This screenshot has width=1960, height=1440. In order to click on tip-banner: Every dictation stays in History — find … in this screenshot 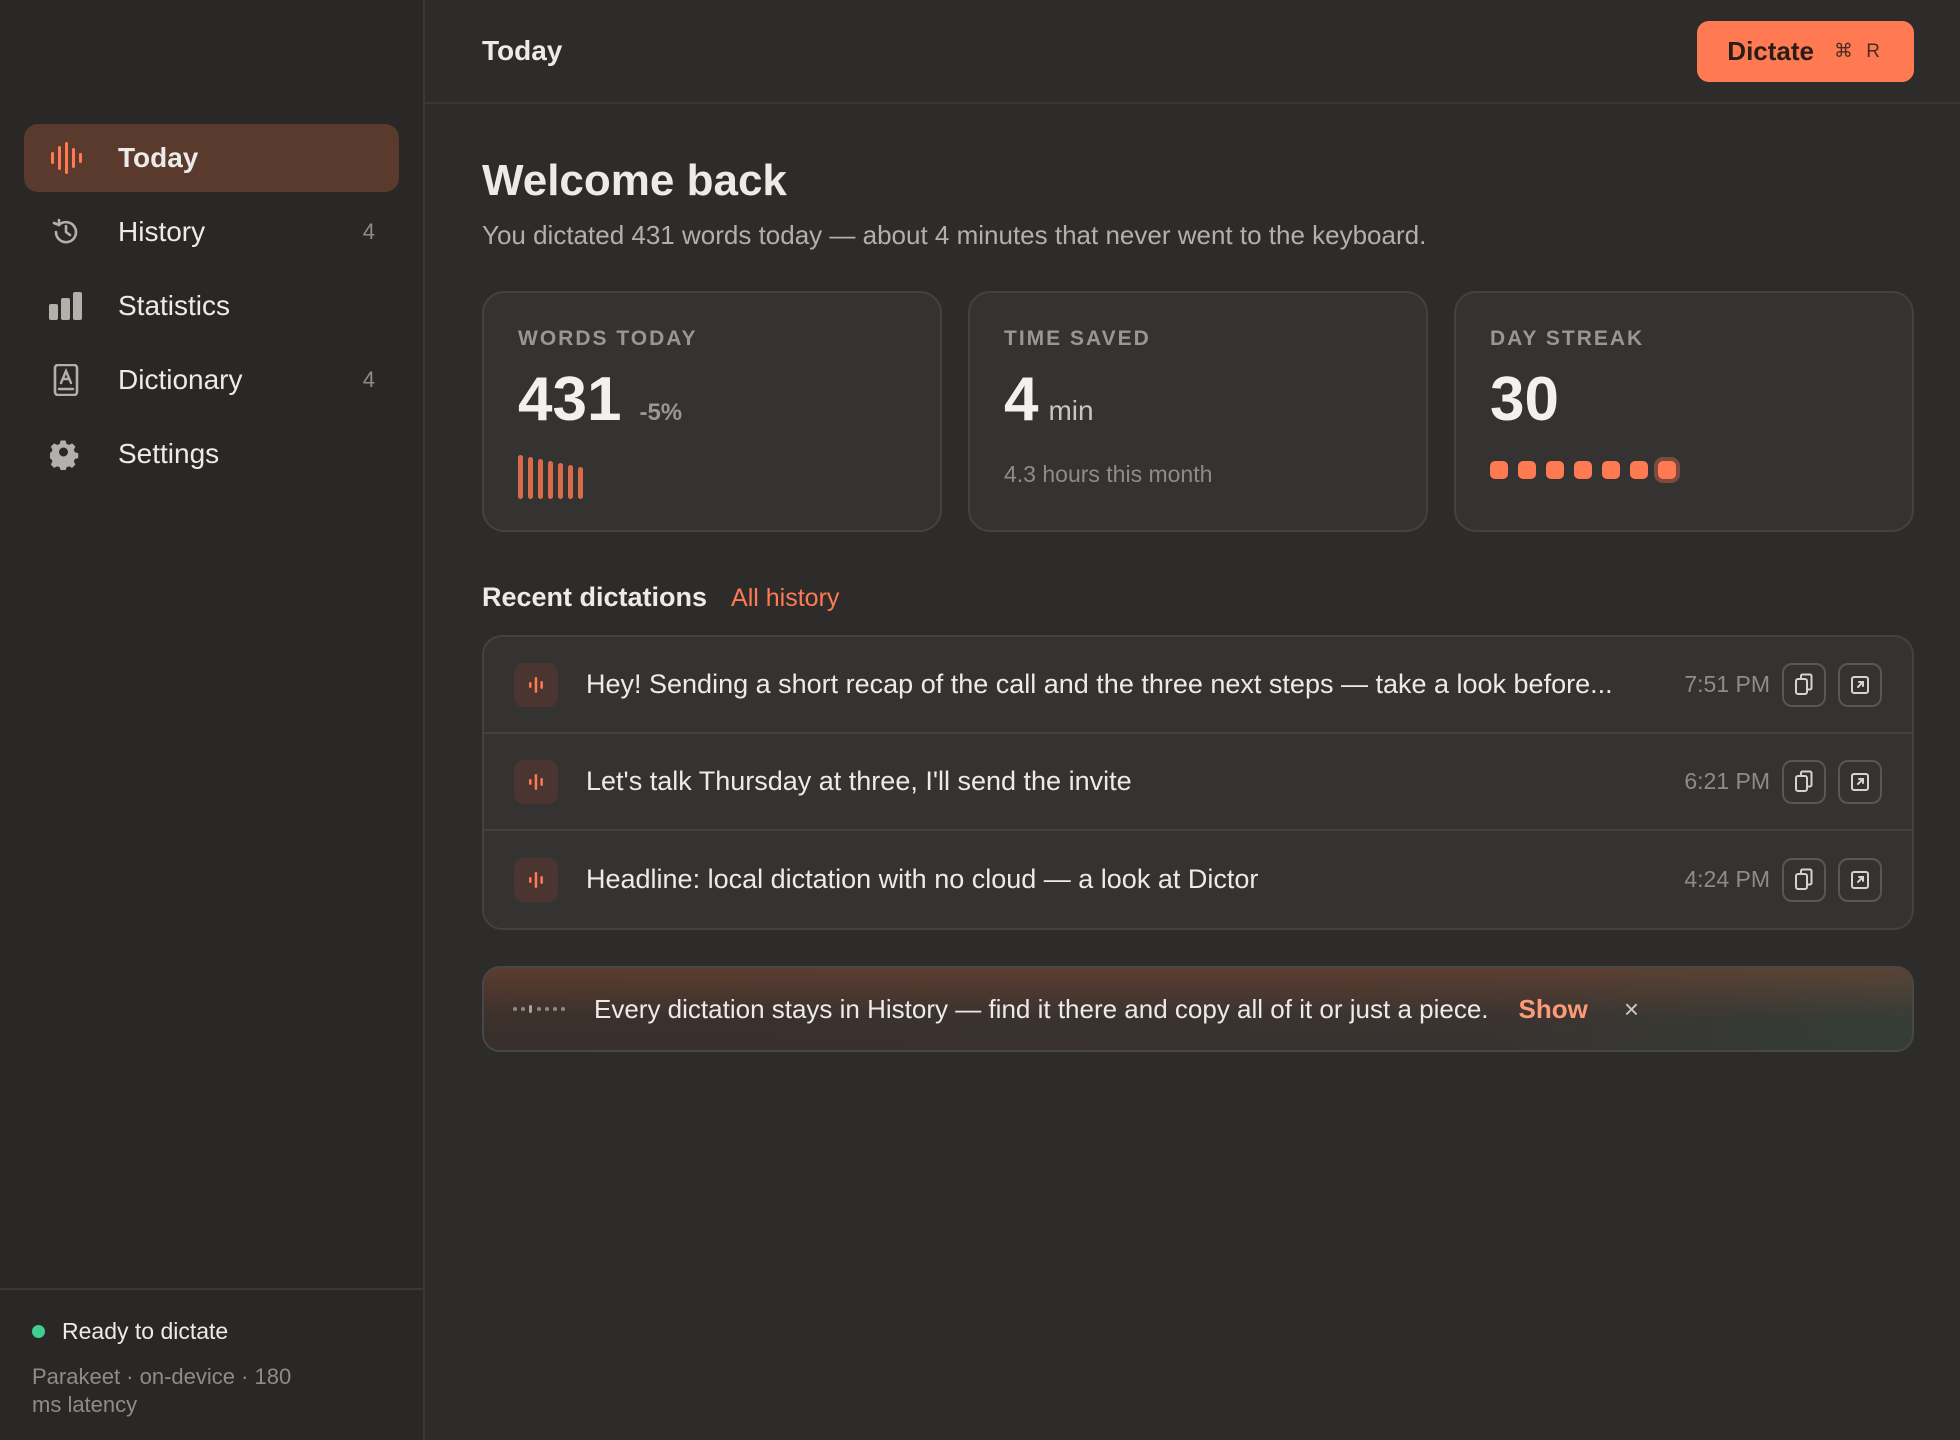, I will do `click(1198, 1009)`.